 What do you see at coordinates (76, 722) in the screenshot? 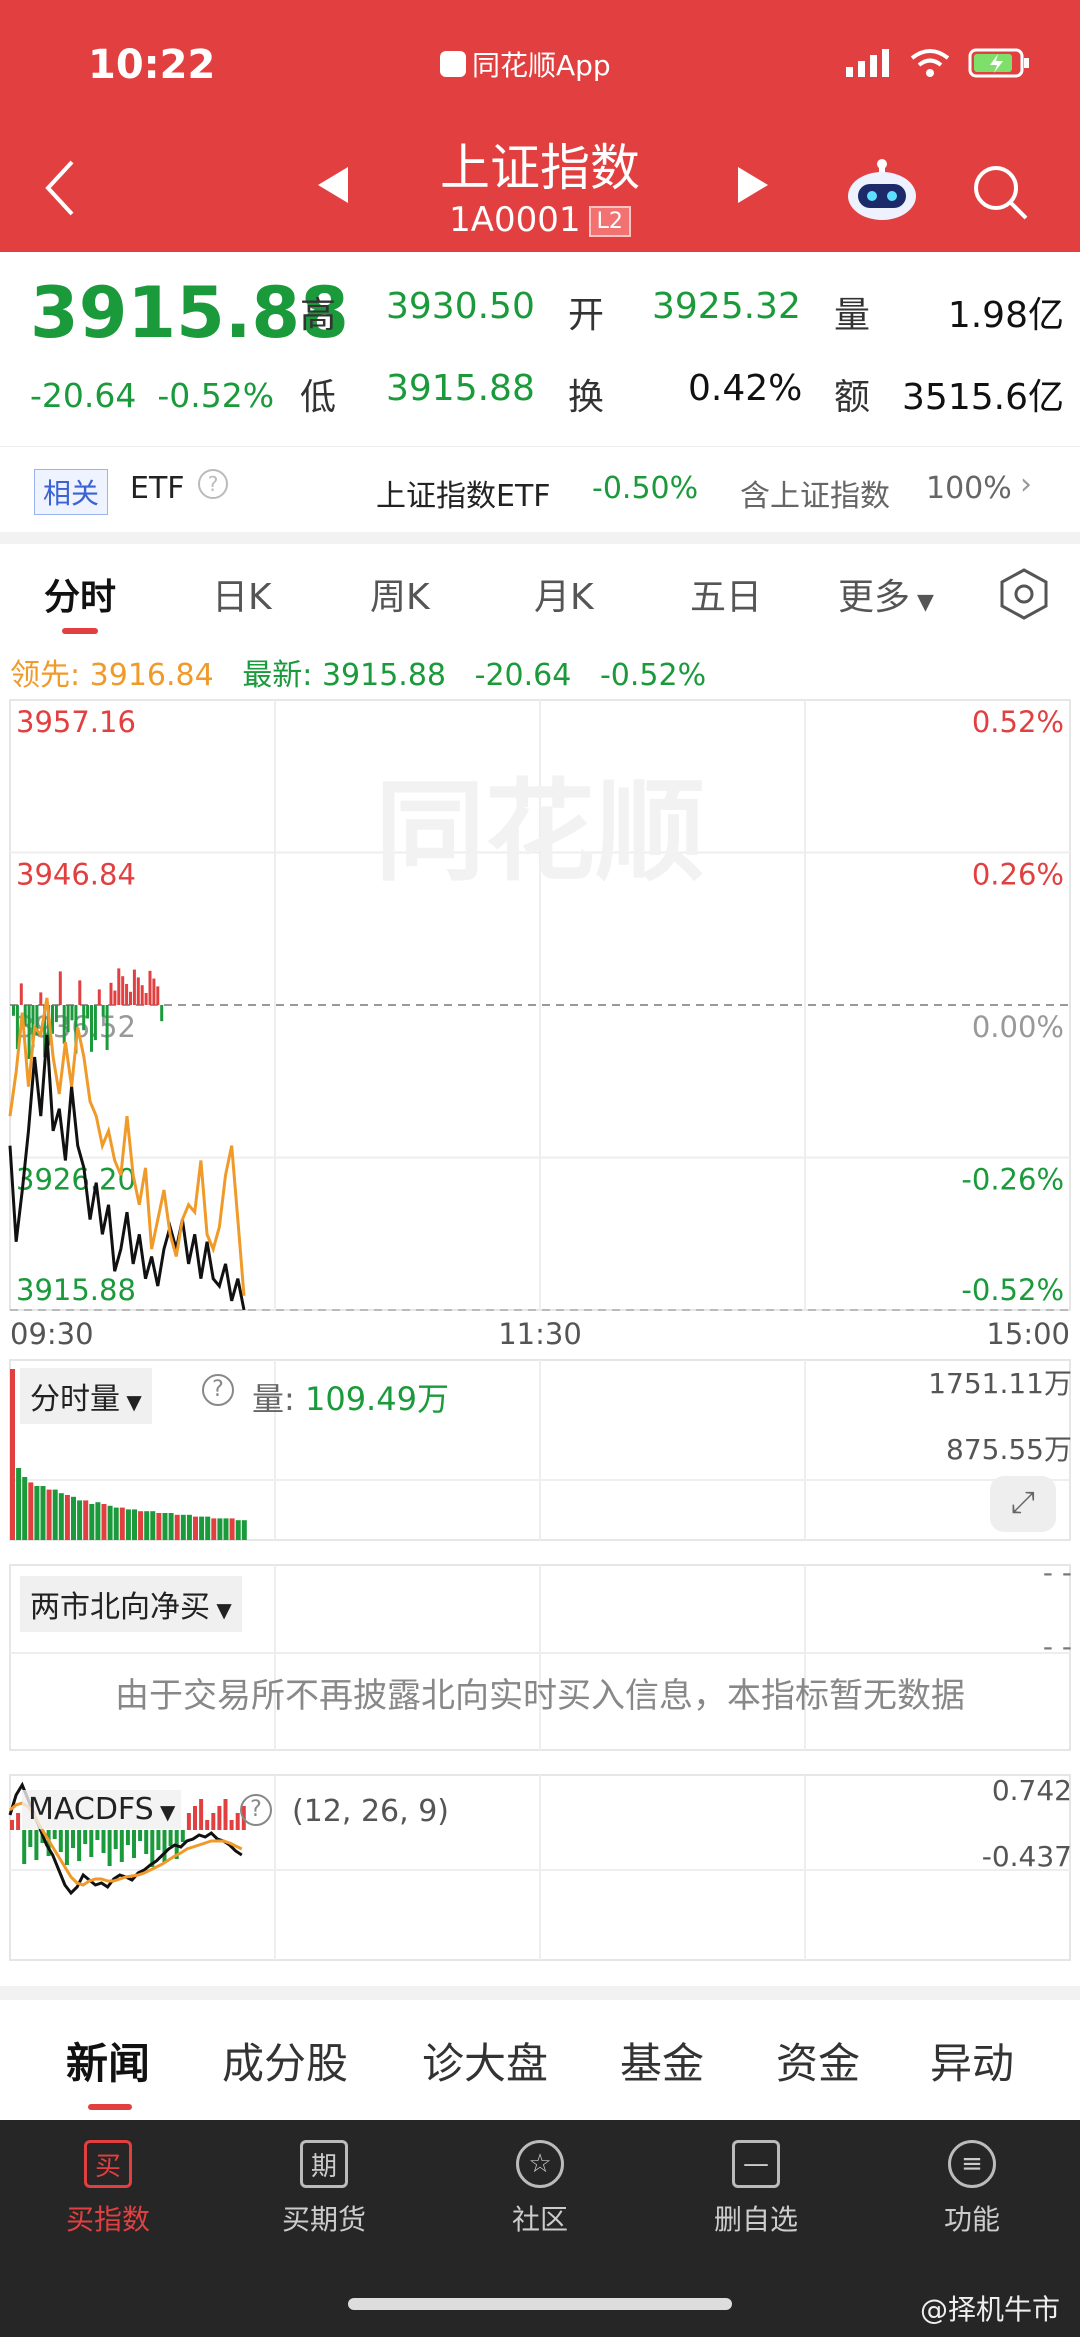
I see `y-tick-left: 3957.16` at bounding box center [76, 722].